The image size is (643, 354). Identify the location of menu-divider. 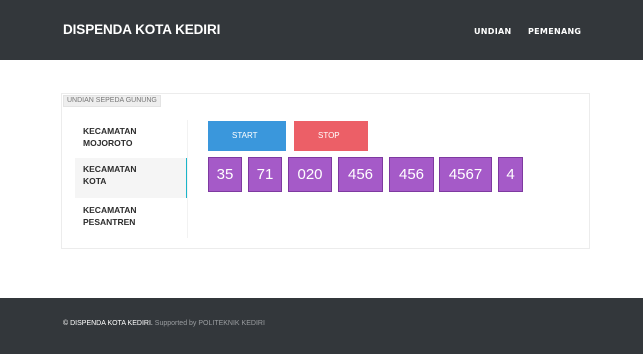
(187, 179).